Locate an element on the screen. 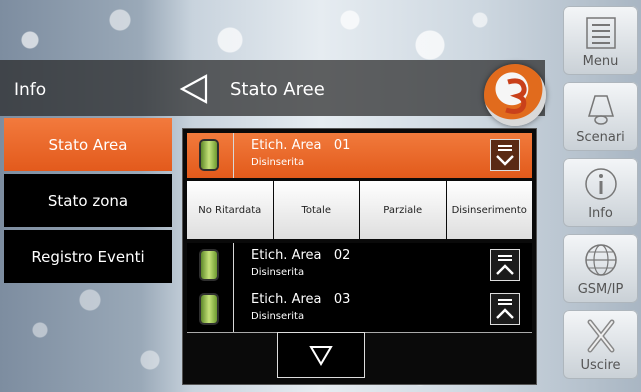 The image size is (641, 392). info-button-label: Info is located at coordinates (600, 213).